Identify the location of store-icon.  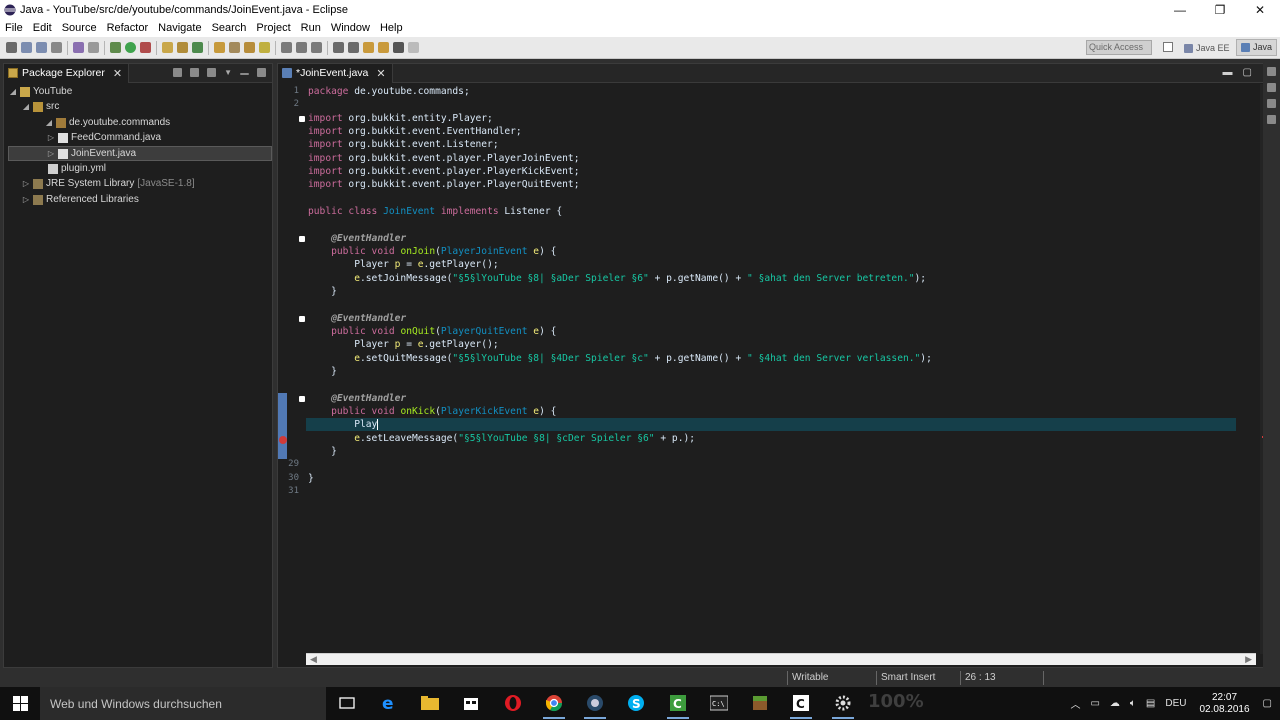
(471, 703).